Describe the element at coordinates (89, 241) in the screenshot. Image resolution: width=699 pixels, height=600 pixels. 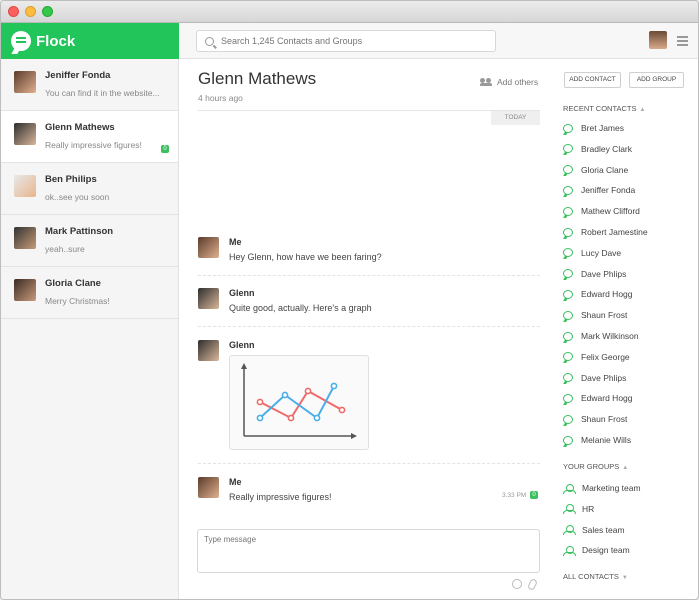
I see `conversation-item: Mark Pattinson yeah..sure` at that location.